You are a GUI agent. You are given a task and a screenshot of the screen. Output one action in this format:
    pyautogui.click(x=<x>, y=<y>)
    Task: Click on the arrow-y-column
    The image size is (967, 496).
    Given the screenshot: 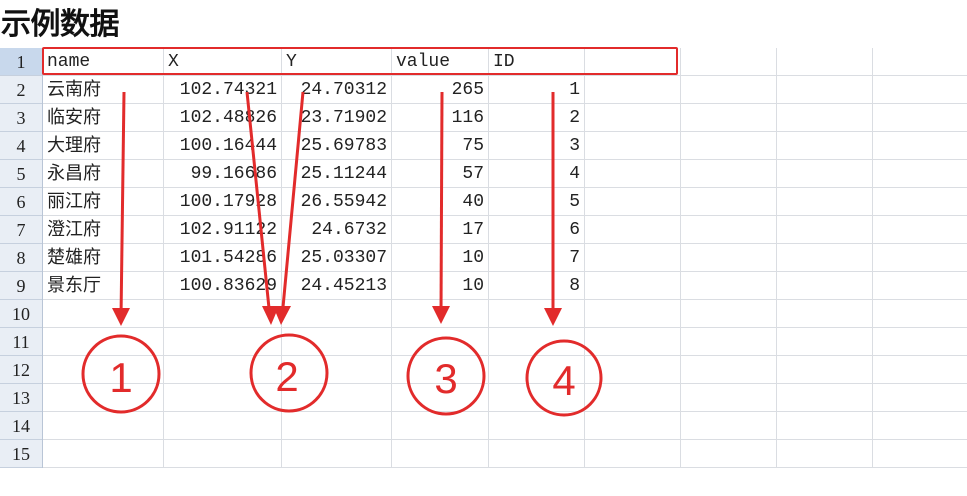 What is the action you would take?
    pyautogui.click(x=292, y=205)
    